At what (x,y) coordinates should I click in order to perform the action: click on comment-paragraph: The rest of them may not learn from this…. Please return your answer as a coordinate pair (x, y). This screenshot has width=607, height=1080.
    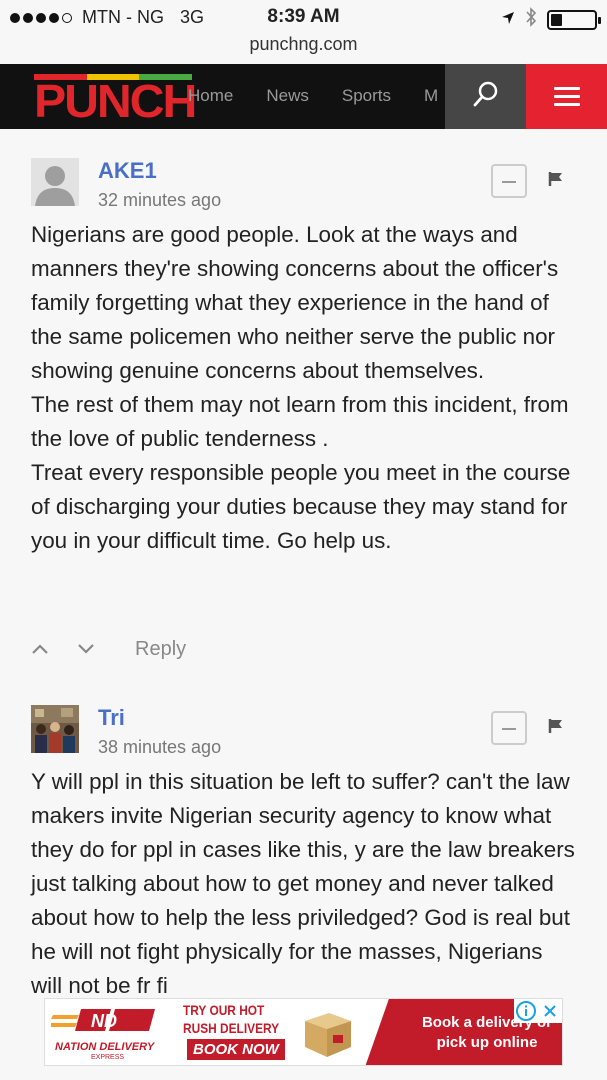
    Looking at the image, I should click on (300, 421).